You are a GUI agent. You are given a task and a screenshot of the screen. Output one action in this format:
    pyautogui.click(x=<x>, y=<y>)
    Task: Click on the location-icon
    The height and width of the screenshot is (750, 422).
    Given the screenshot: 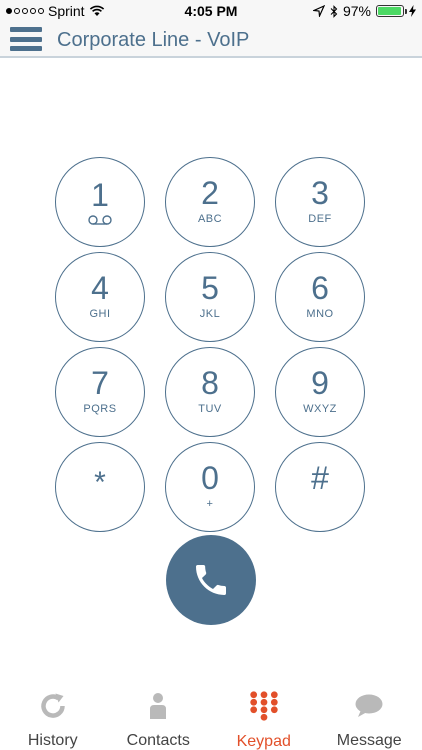 What is the action you would take?
    pyautogui.click(x=318, y=11)
    